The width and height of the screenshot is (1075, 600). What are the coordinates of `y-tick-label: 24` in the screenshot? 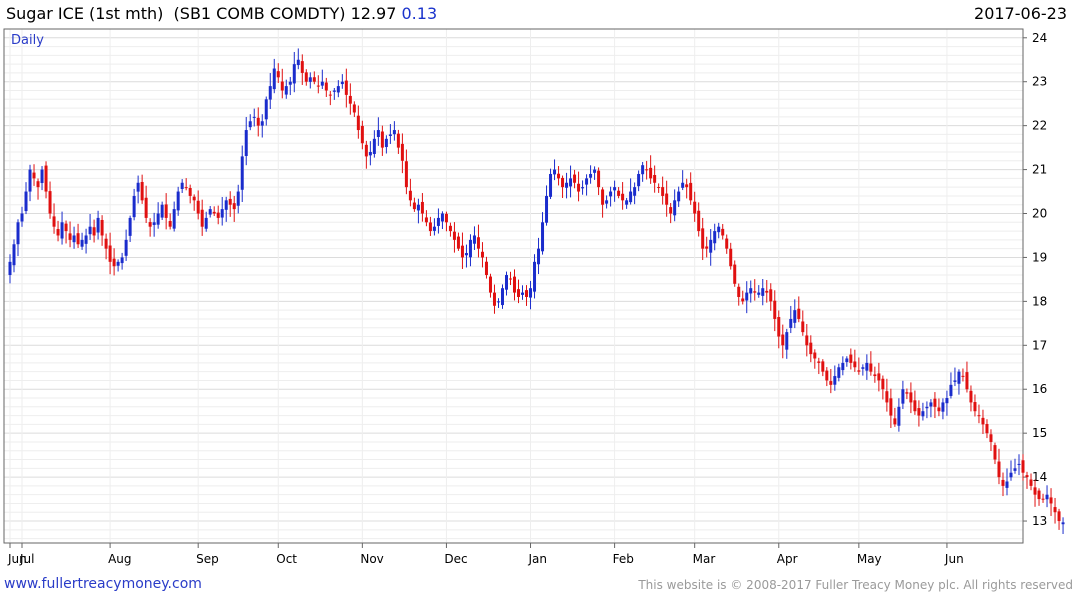 It's located at (1039, 38).